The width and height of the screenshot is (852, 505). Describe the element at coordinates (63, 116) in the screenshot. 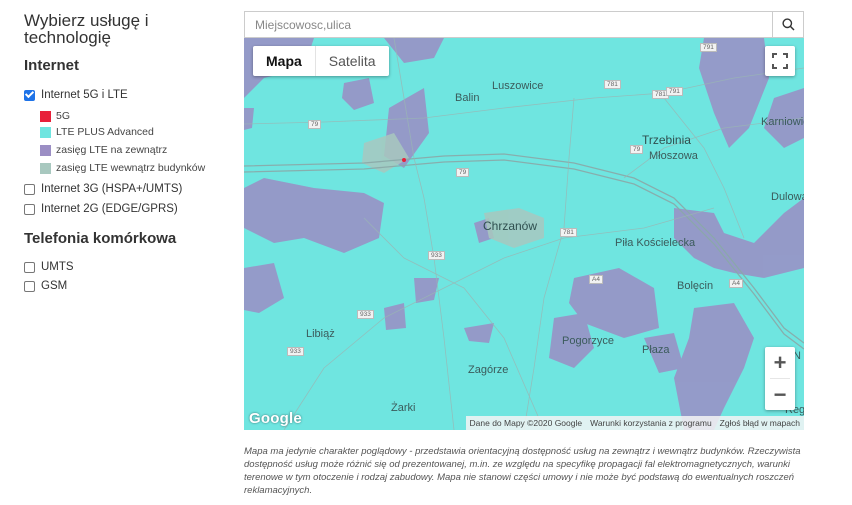

I see `legend-label: 5G` at that location.